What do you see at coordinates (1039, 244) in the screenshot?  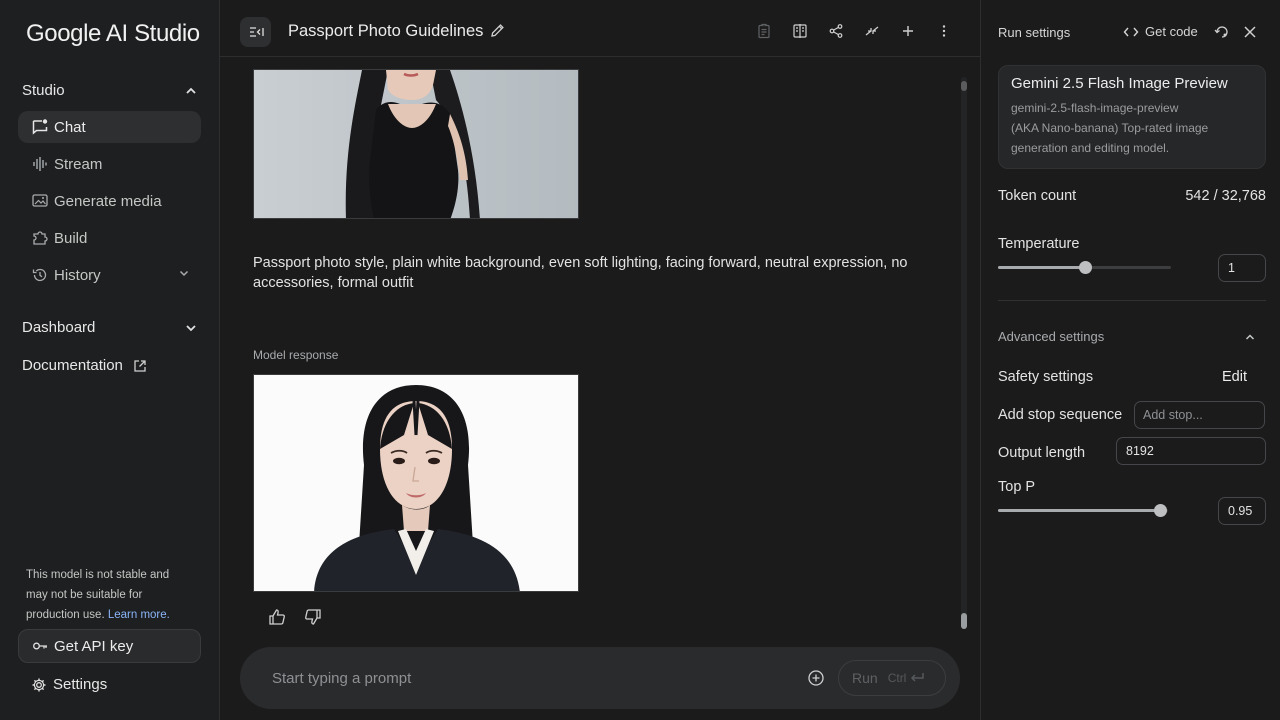 I see `temperature-label: Temperature` at bounding box center [1039, 244].